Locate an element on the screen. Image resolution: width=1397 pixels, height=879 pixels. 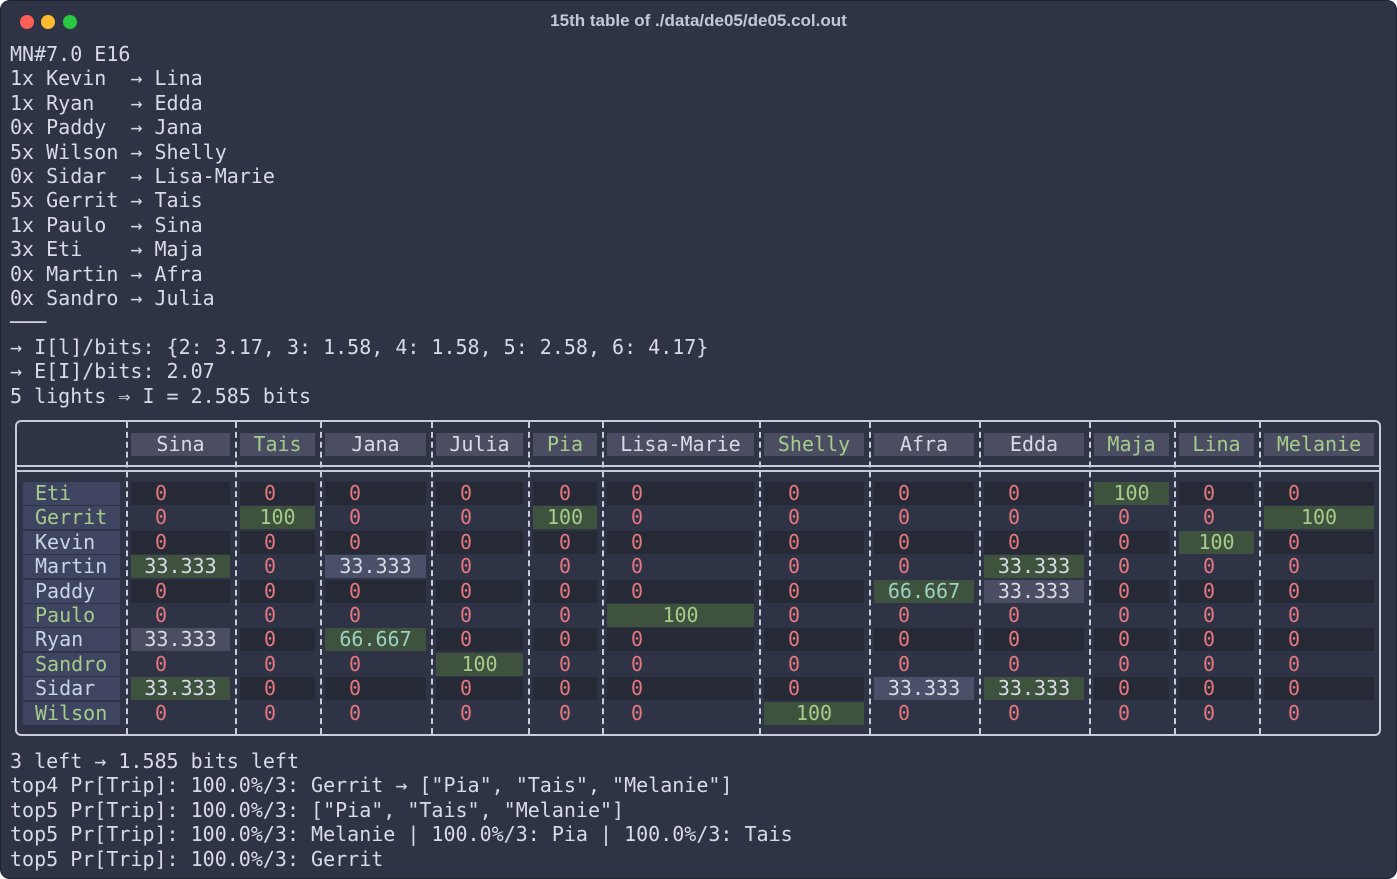
output-line: 1x Paulo → Sina is located at coordinates (106, 224).